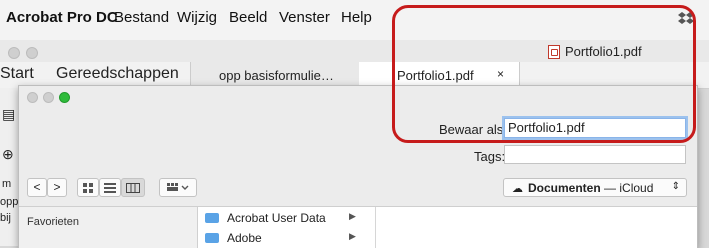 The width and height of the screenshot is (709, 248). I want to click on close-window-button, so click(14, 53).